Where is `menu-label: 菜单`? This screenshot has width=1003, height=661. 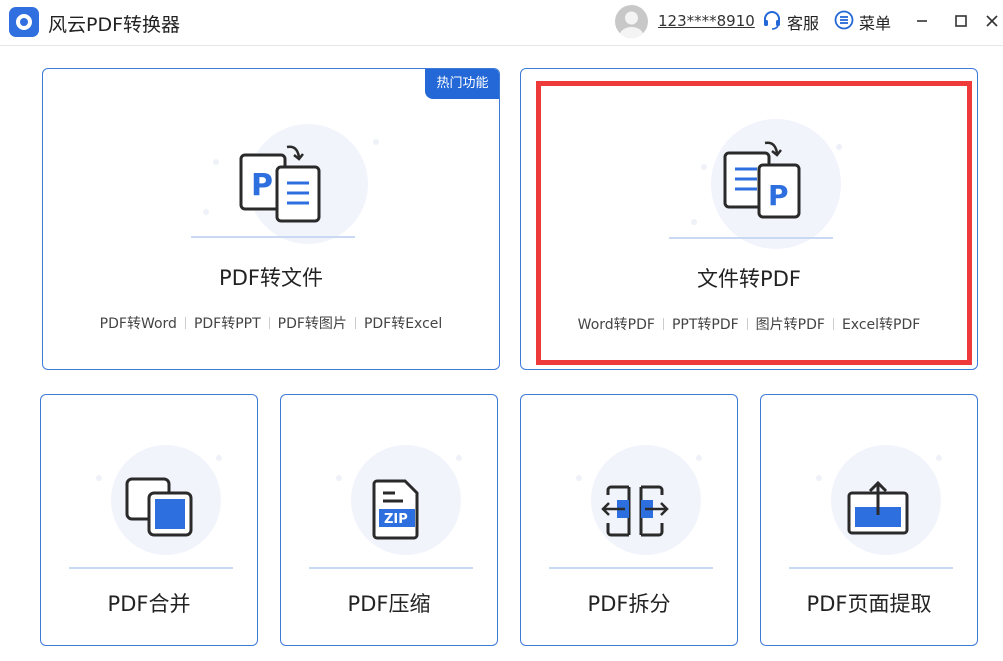
menu-label: 菜单 is located at coordinates (875, 23).